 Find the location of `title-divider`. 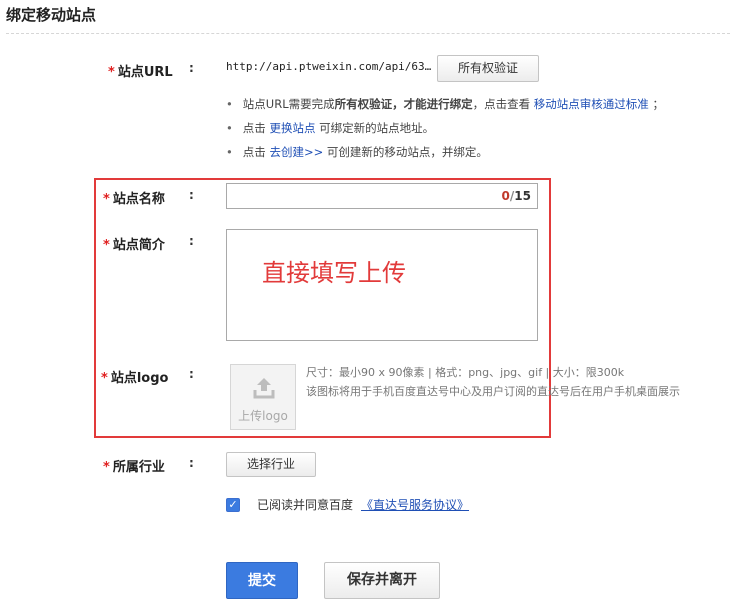

title-divider is located at coordinates (368, 33).